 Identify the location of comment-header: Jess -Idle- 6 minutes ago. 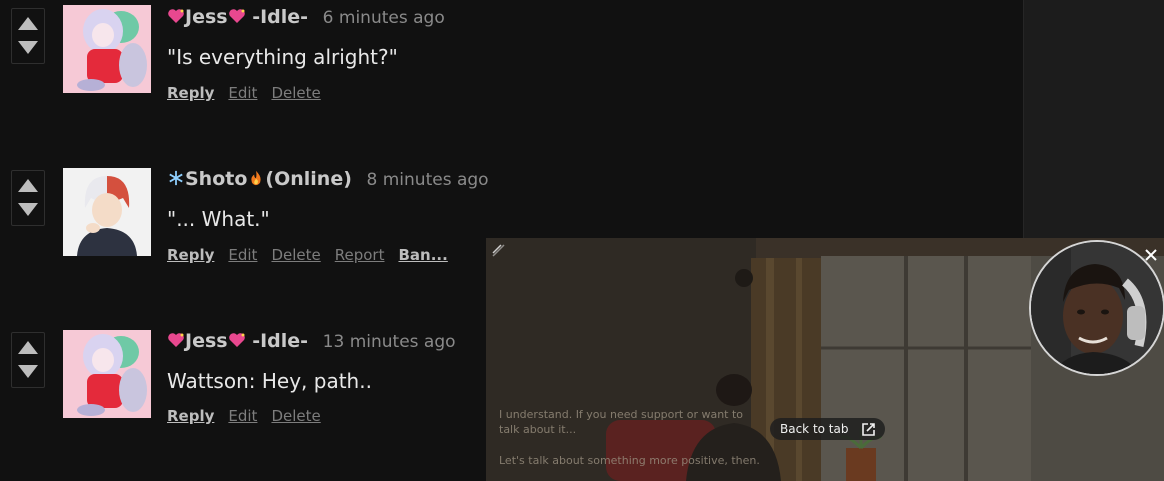
(306, 17).